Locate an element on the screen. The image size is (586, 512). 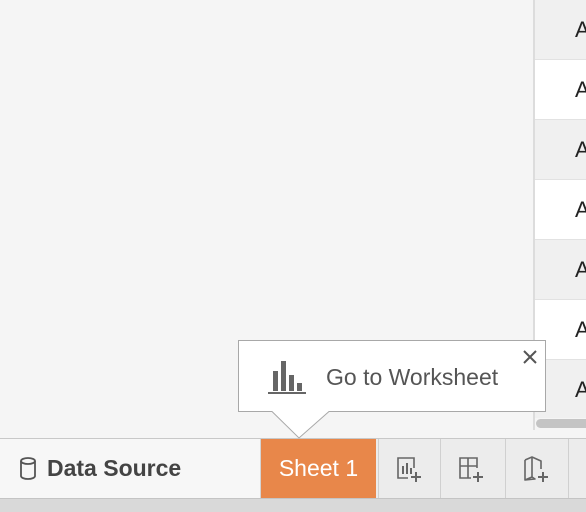
new-story-button is located at coordinates (535, 468).